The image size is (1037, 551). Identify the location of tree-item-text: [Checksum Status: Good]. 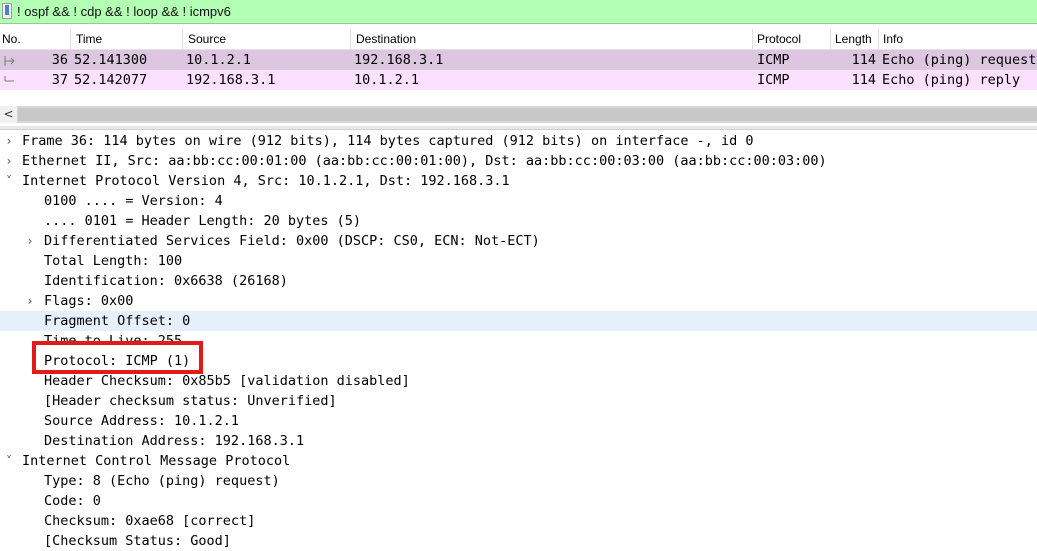
(137, 541).